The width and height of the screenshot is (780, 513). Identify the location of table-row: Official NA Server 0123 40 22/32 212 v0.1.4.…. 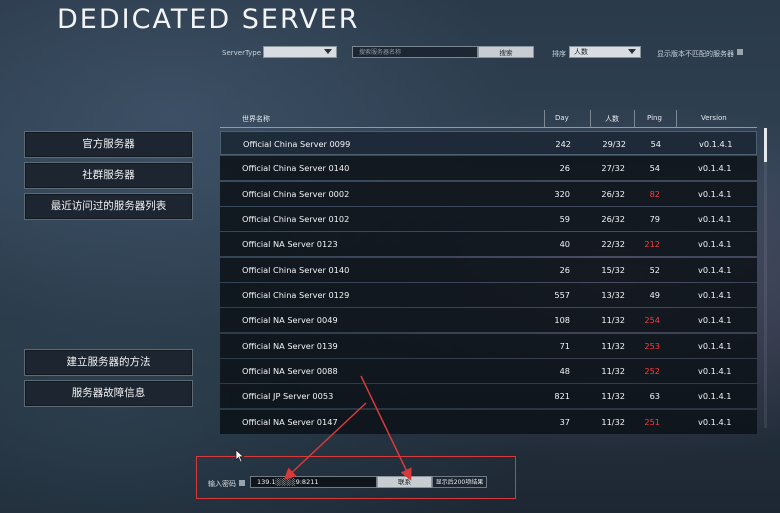
(488, 244).